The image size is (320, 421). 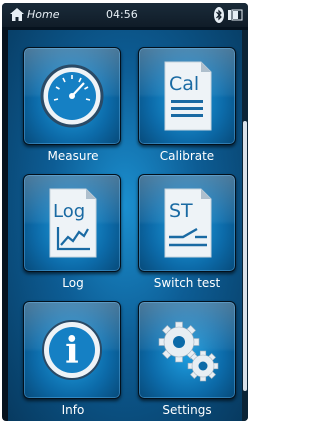 What do you see at coordinates (219, 15) in the screenshot?
I see `bluetooth-icon` at bounding box center [219, 15].